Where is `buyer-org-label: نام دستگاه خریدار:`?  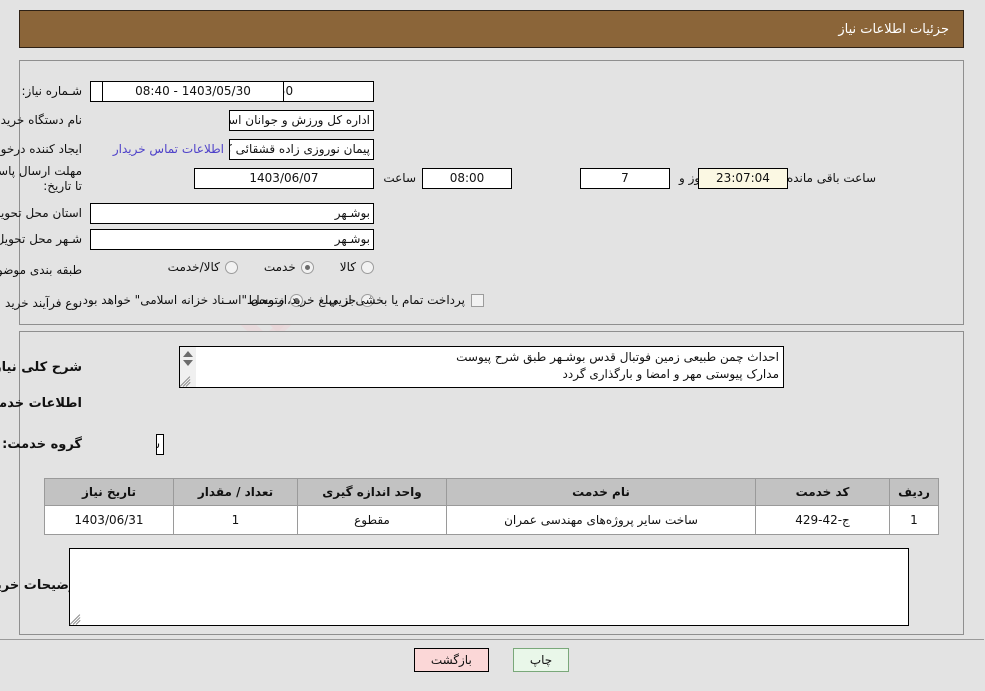 buyer-org-label: نام دستگاه خریدار: is located at coordinates (41, 120).